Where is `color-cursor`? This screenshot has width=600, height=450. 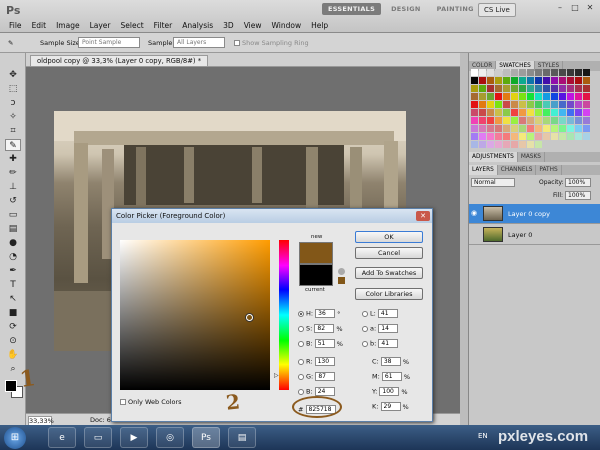 color-cursor is located at coordinates (249, 317).